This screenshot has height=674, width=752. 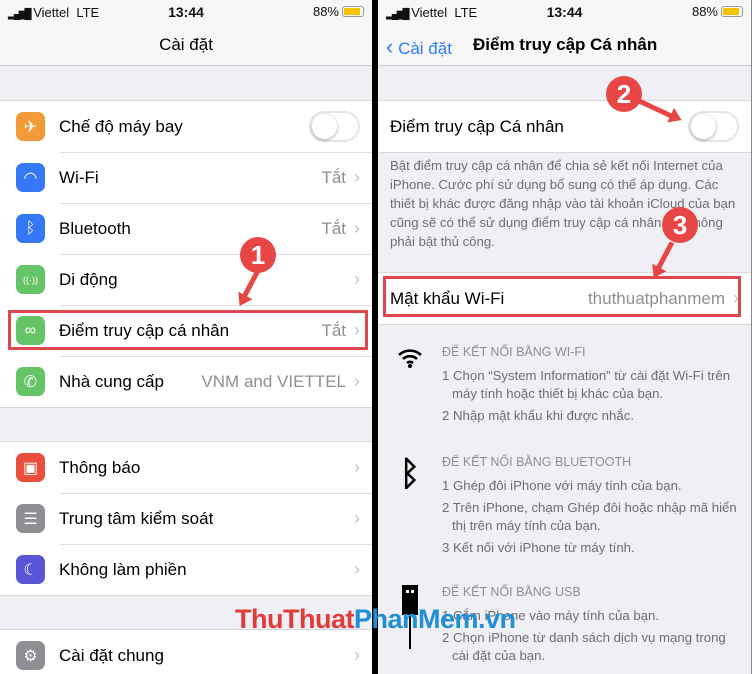 I want to click on hotspot-label: Điểm truy cập Cá nhân, so click(x=477, y=126).